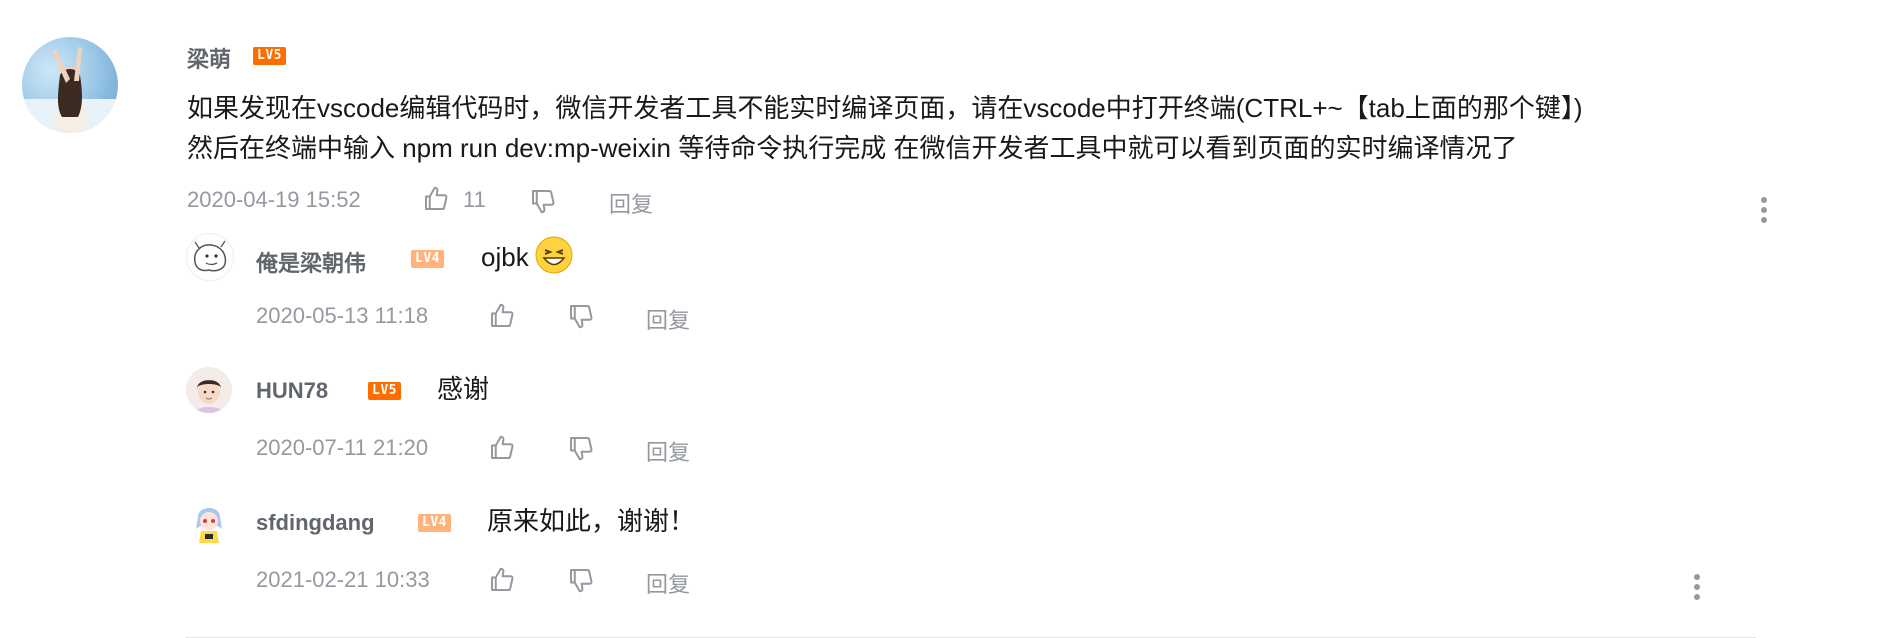  What do you see at coordinates (463, 389) in the screenshot?
I see `reply-content: 感谢` at bounding box center [463, 389].